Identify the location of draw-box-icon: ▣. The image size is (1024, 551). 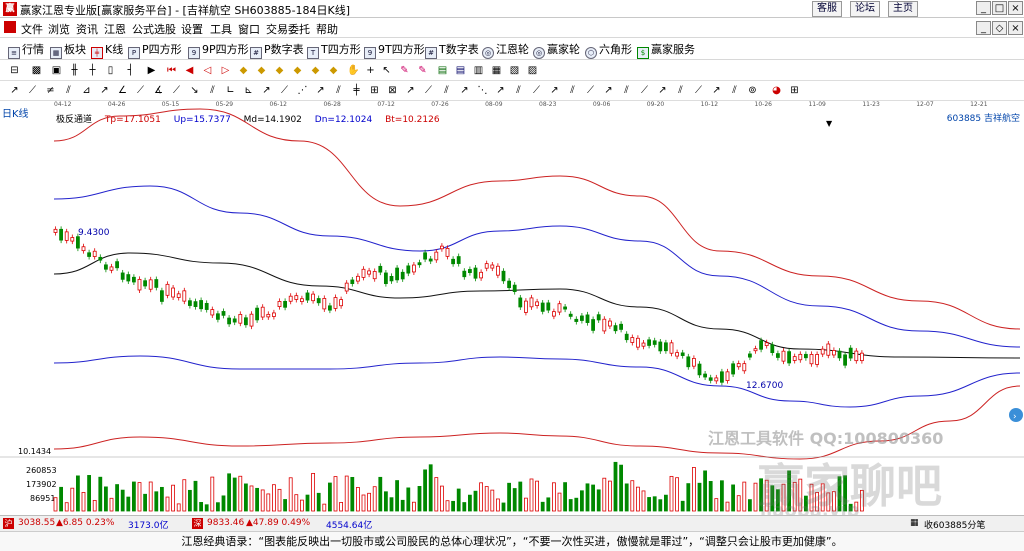
(56, 70).